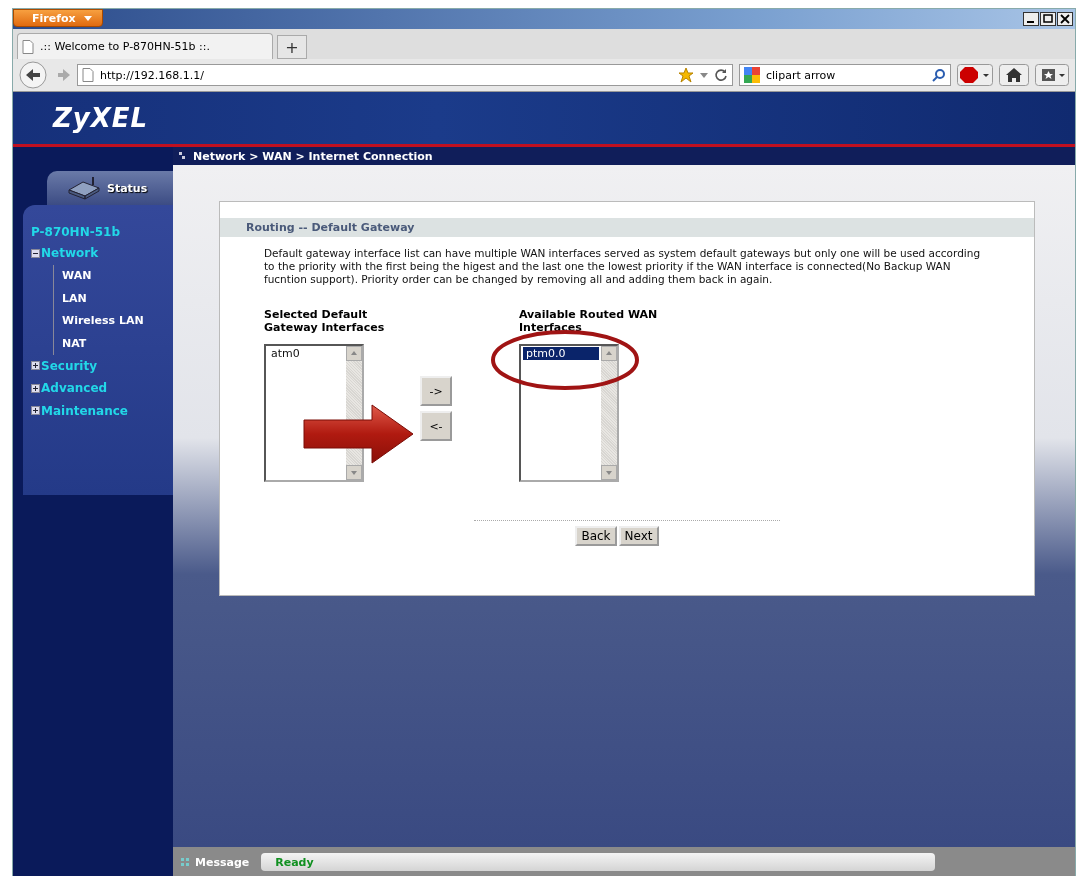  I want to click on list-heading: Selected Default Gateway Interfaces, so click(325, 322).